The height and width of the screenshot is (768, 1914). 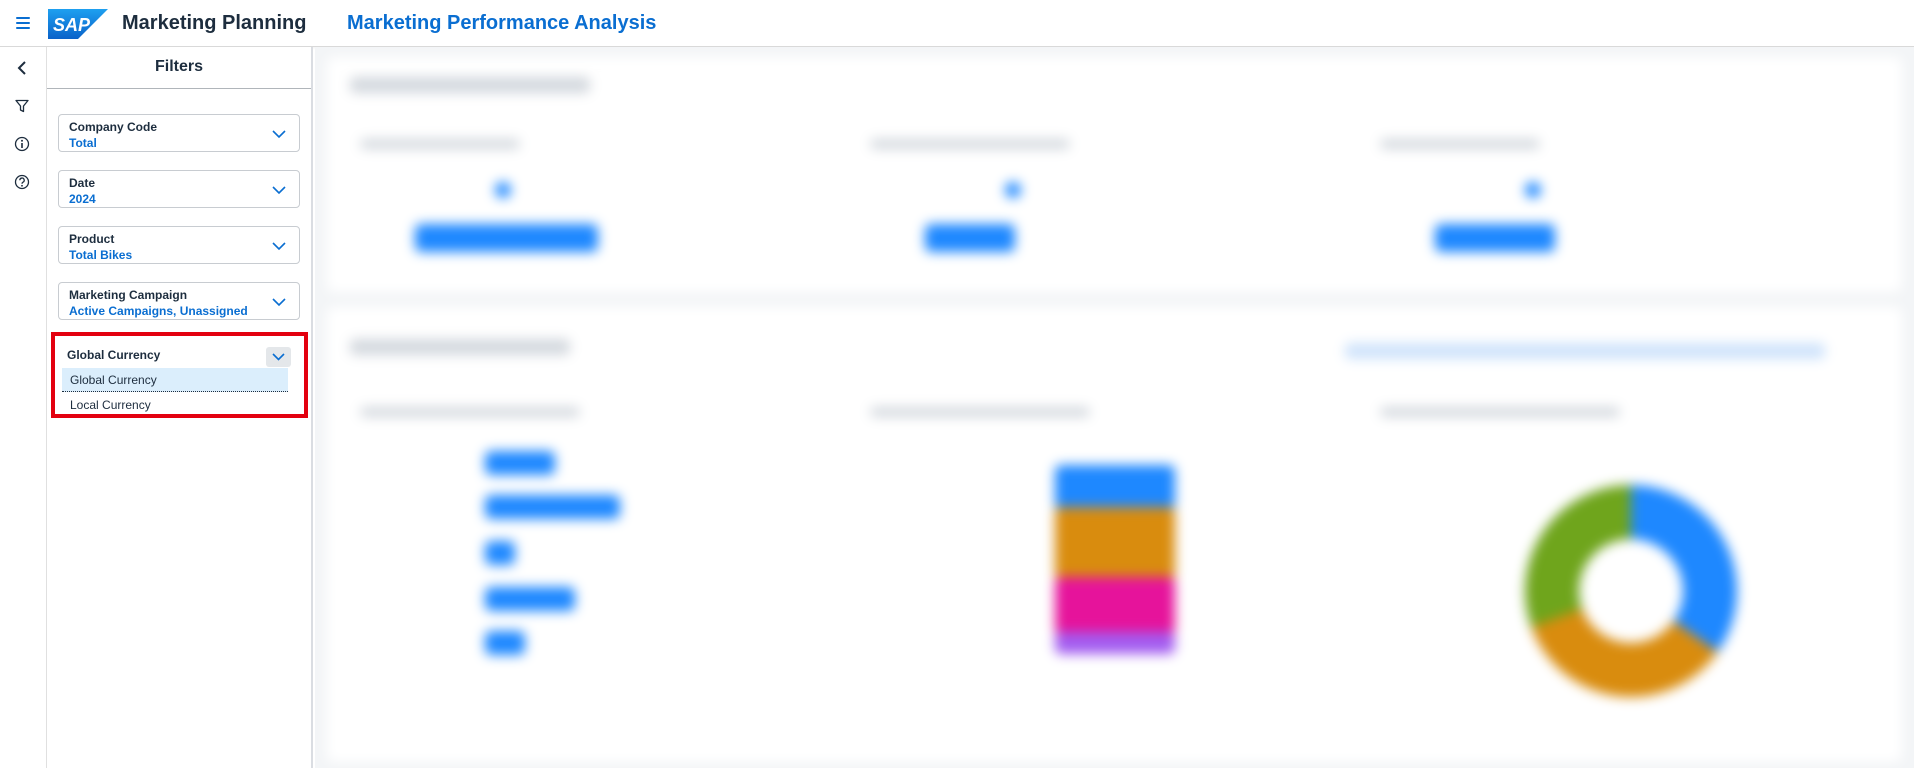 What do you see at coordinates (128, 295) in the screenshot?
I see `filter-label: Marketing Campaign` at bounding box center [128, 295].